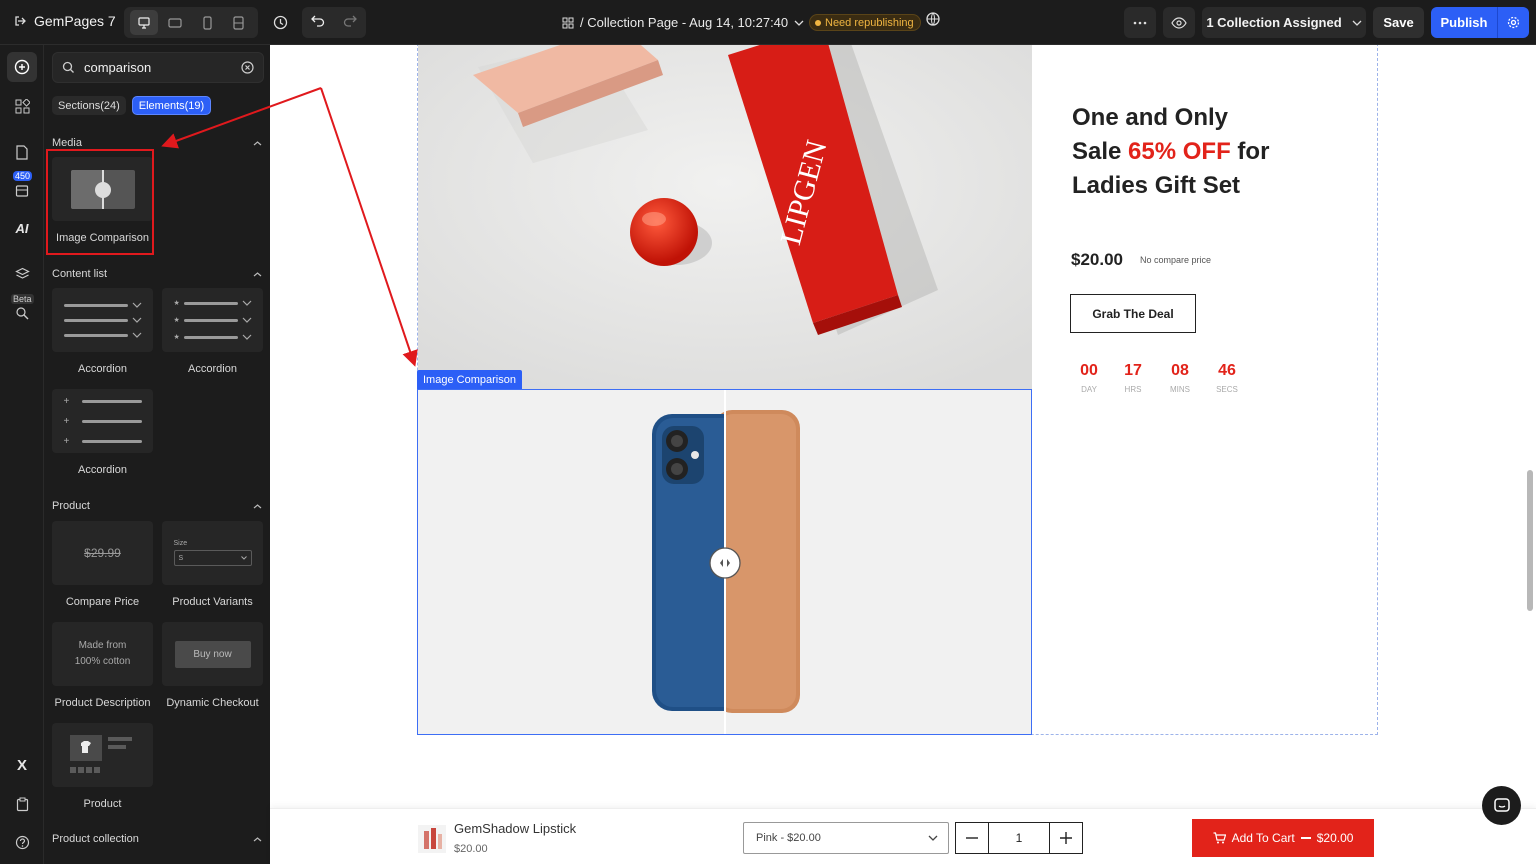 This screenshot has height=864, width=1536. Describe the element at coordinates (1089, 370) in the screenshot. I see `countdown-value: 00` at that location.